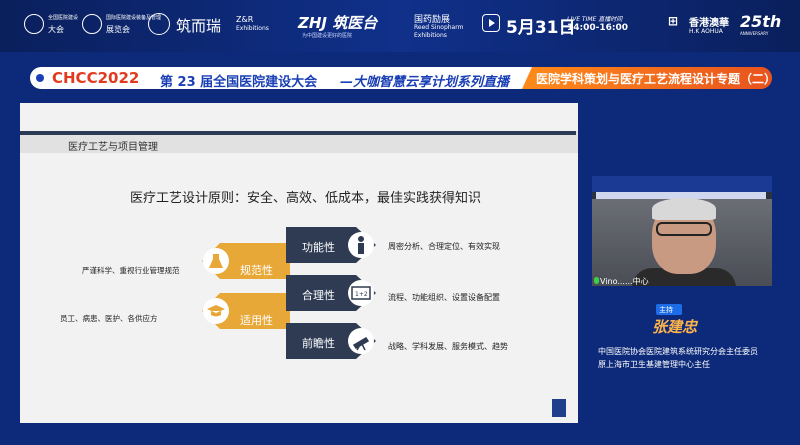 This screenshot has width=800, height=445. I want to click on right-description-1: 周密分析、合理定位、有效实现, so click(444, 246).